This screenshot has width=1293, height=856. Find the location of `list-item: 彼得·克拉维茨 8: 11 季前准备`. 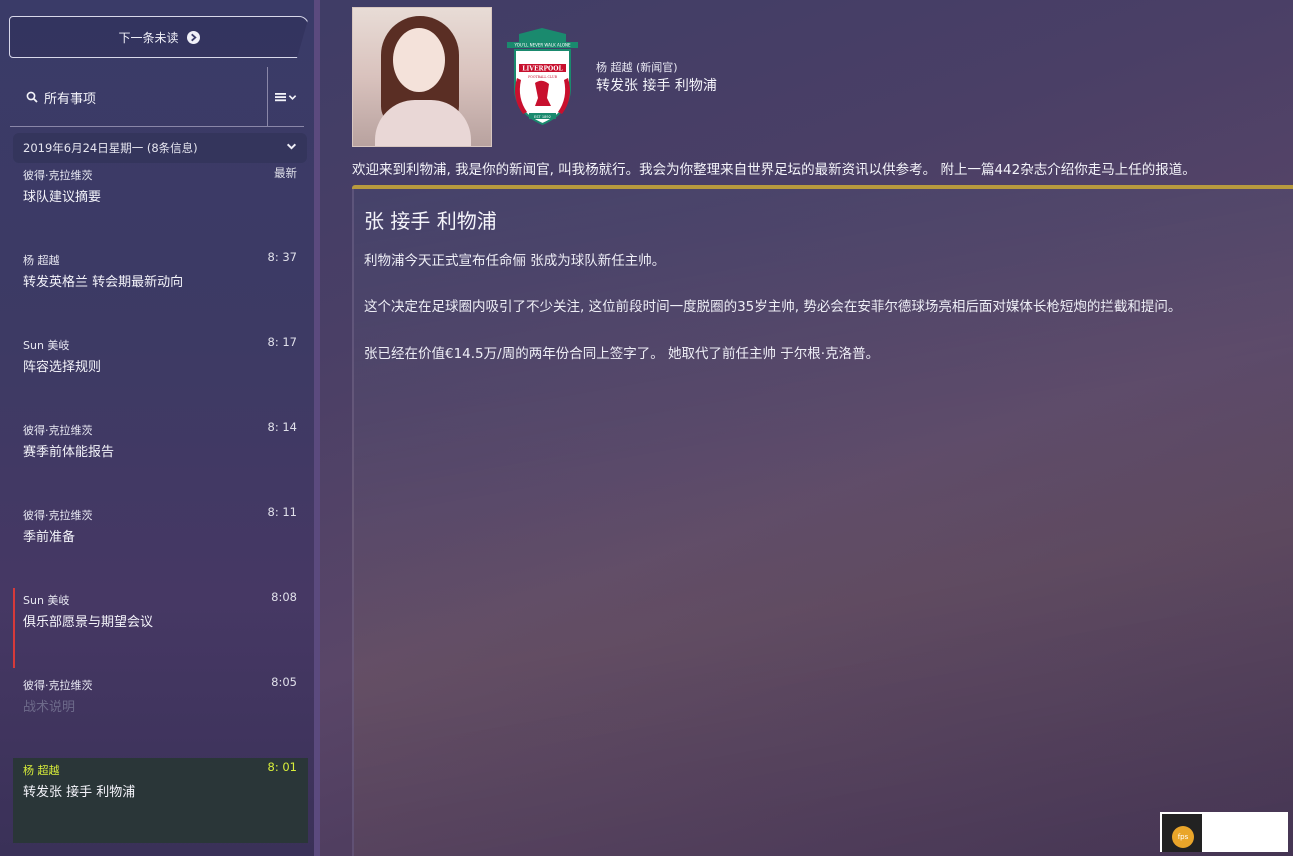

list-item: 彼得·克拉维茨 8: 11 季前准备 is located at coordinates (160, 545).